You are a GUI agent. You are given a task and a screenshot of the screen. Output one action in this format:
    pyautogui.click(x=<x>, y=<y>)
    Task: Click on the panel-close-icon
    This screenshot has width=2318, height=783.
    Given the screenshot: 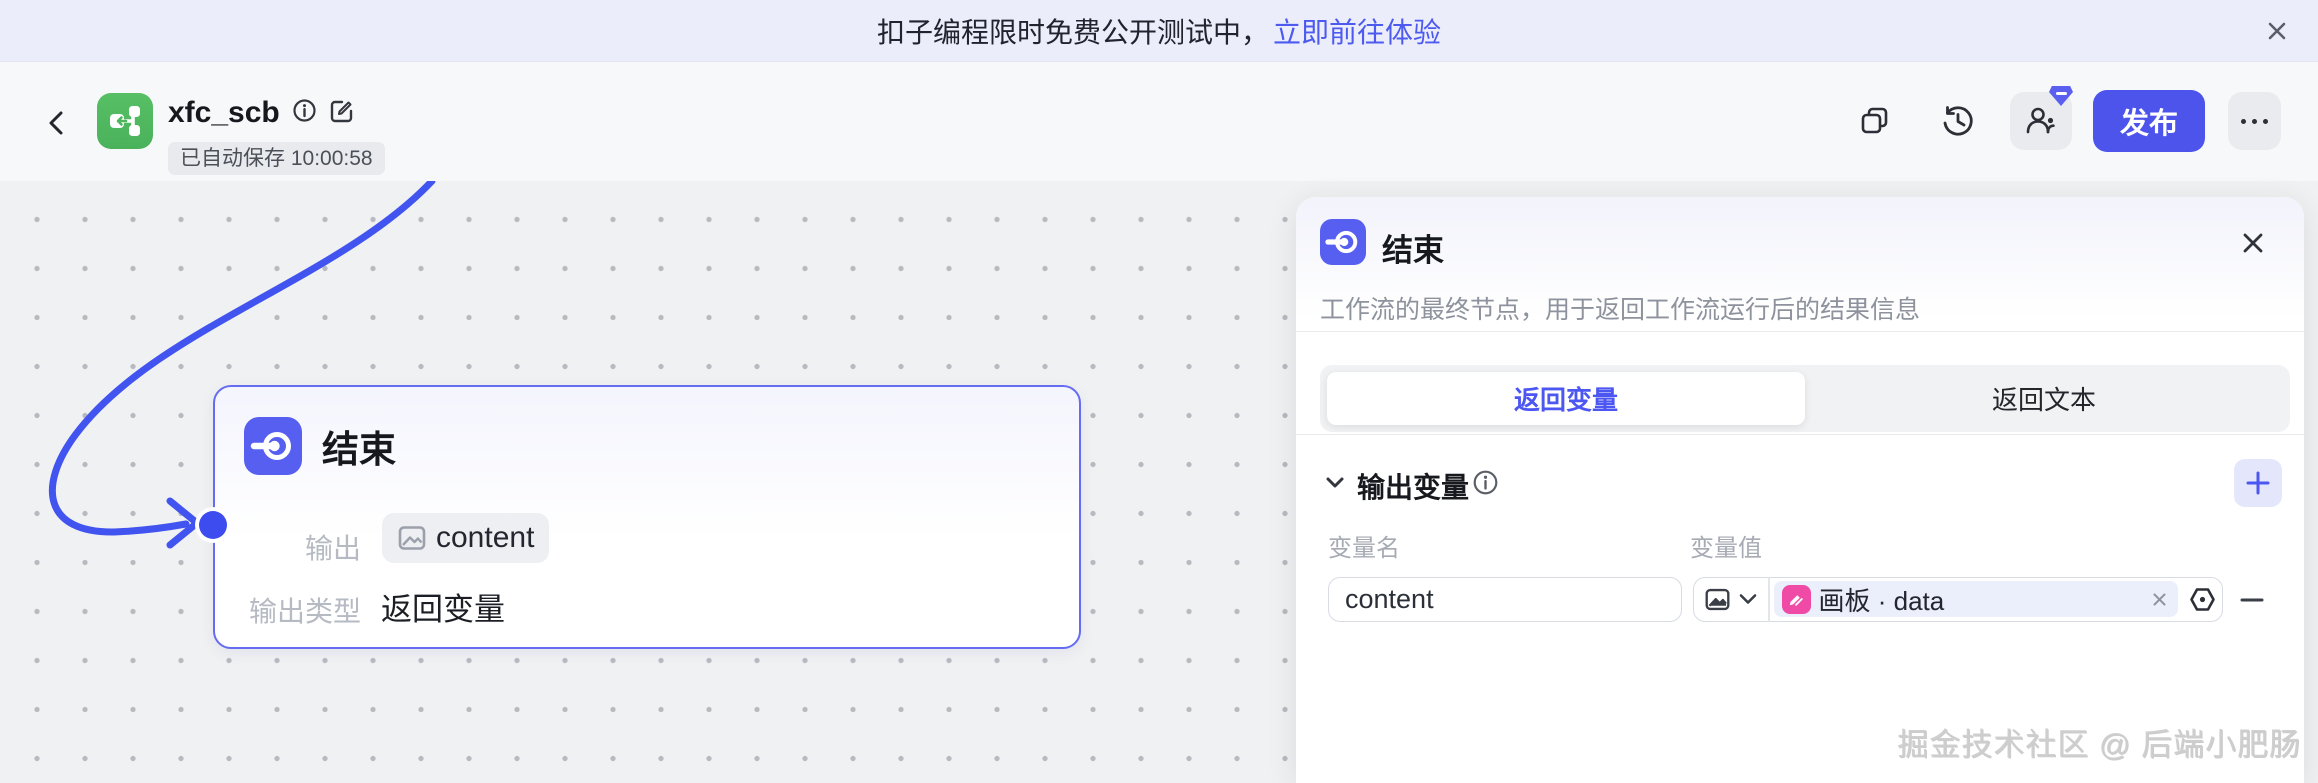 What is the action you would take?
    pyautogui.click(x=2253, y=243)
    